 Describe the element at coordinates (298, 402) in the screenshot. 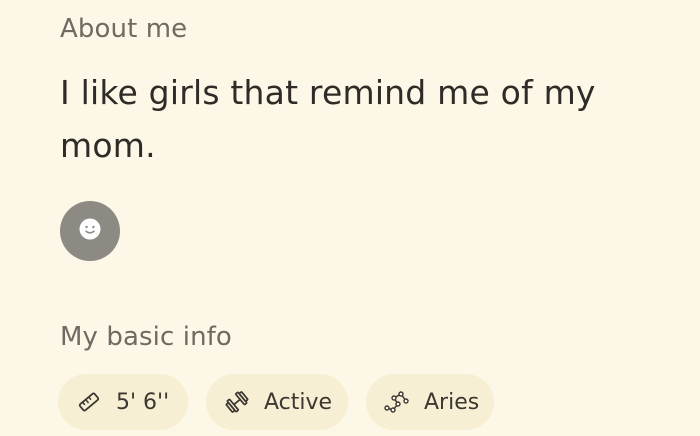

I see `chip-activity-label: Active` at that location.